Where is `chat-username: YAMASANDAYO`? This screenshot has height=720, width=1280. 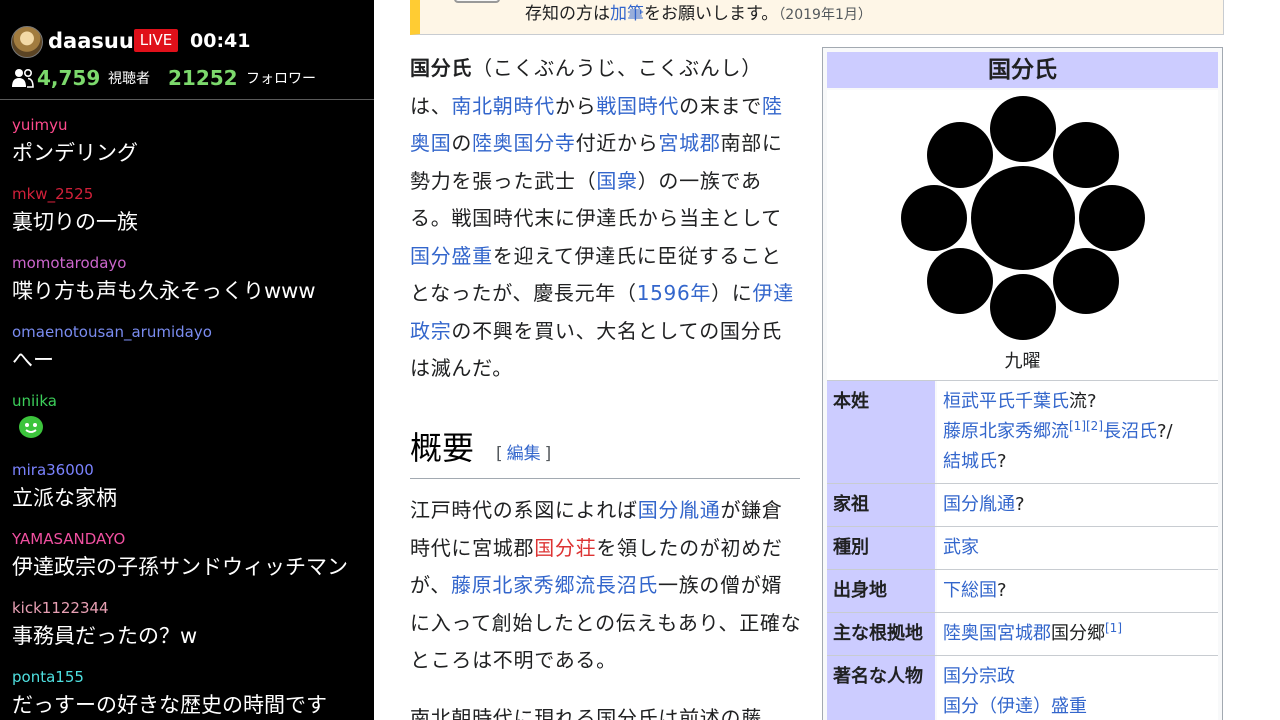
chat-username: YAMASANDAYO is located at coordinates (68, 539).